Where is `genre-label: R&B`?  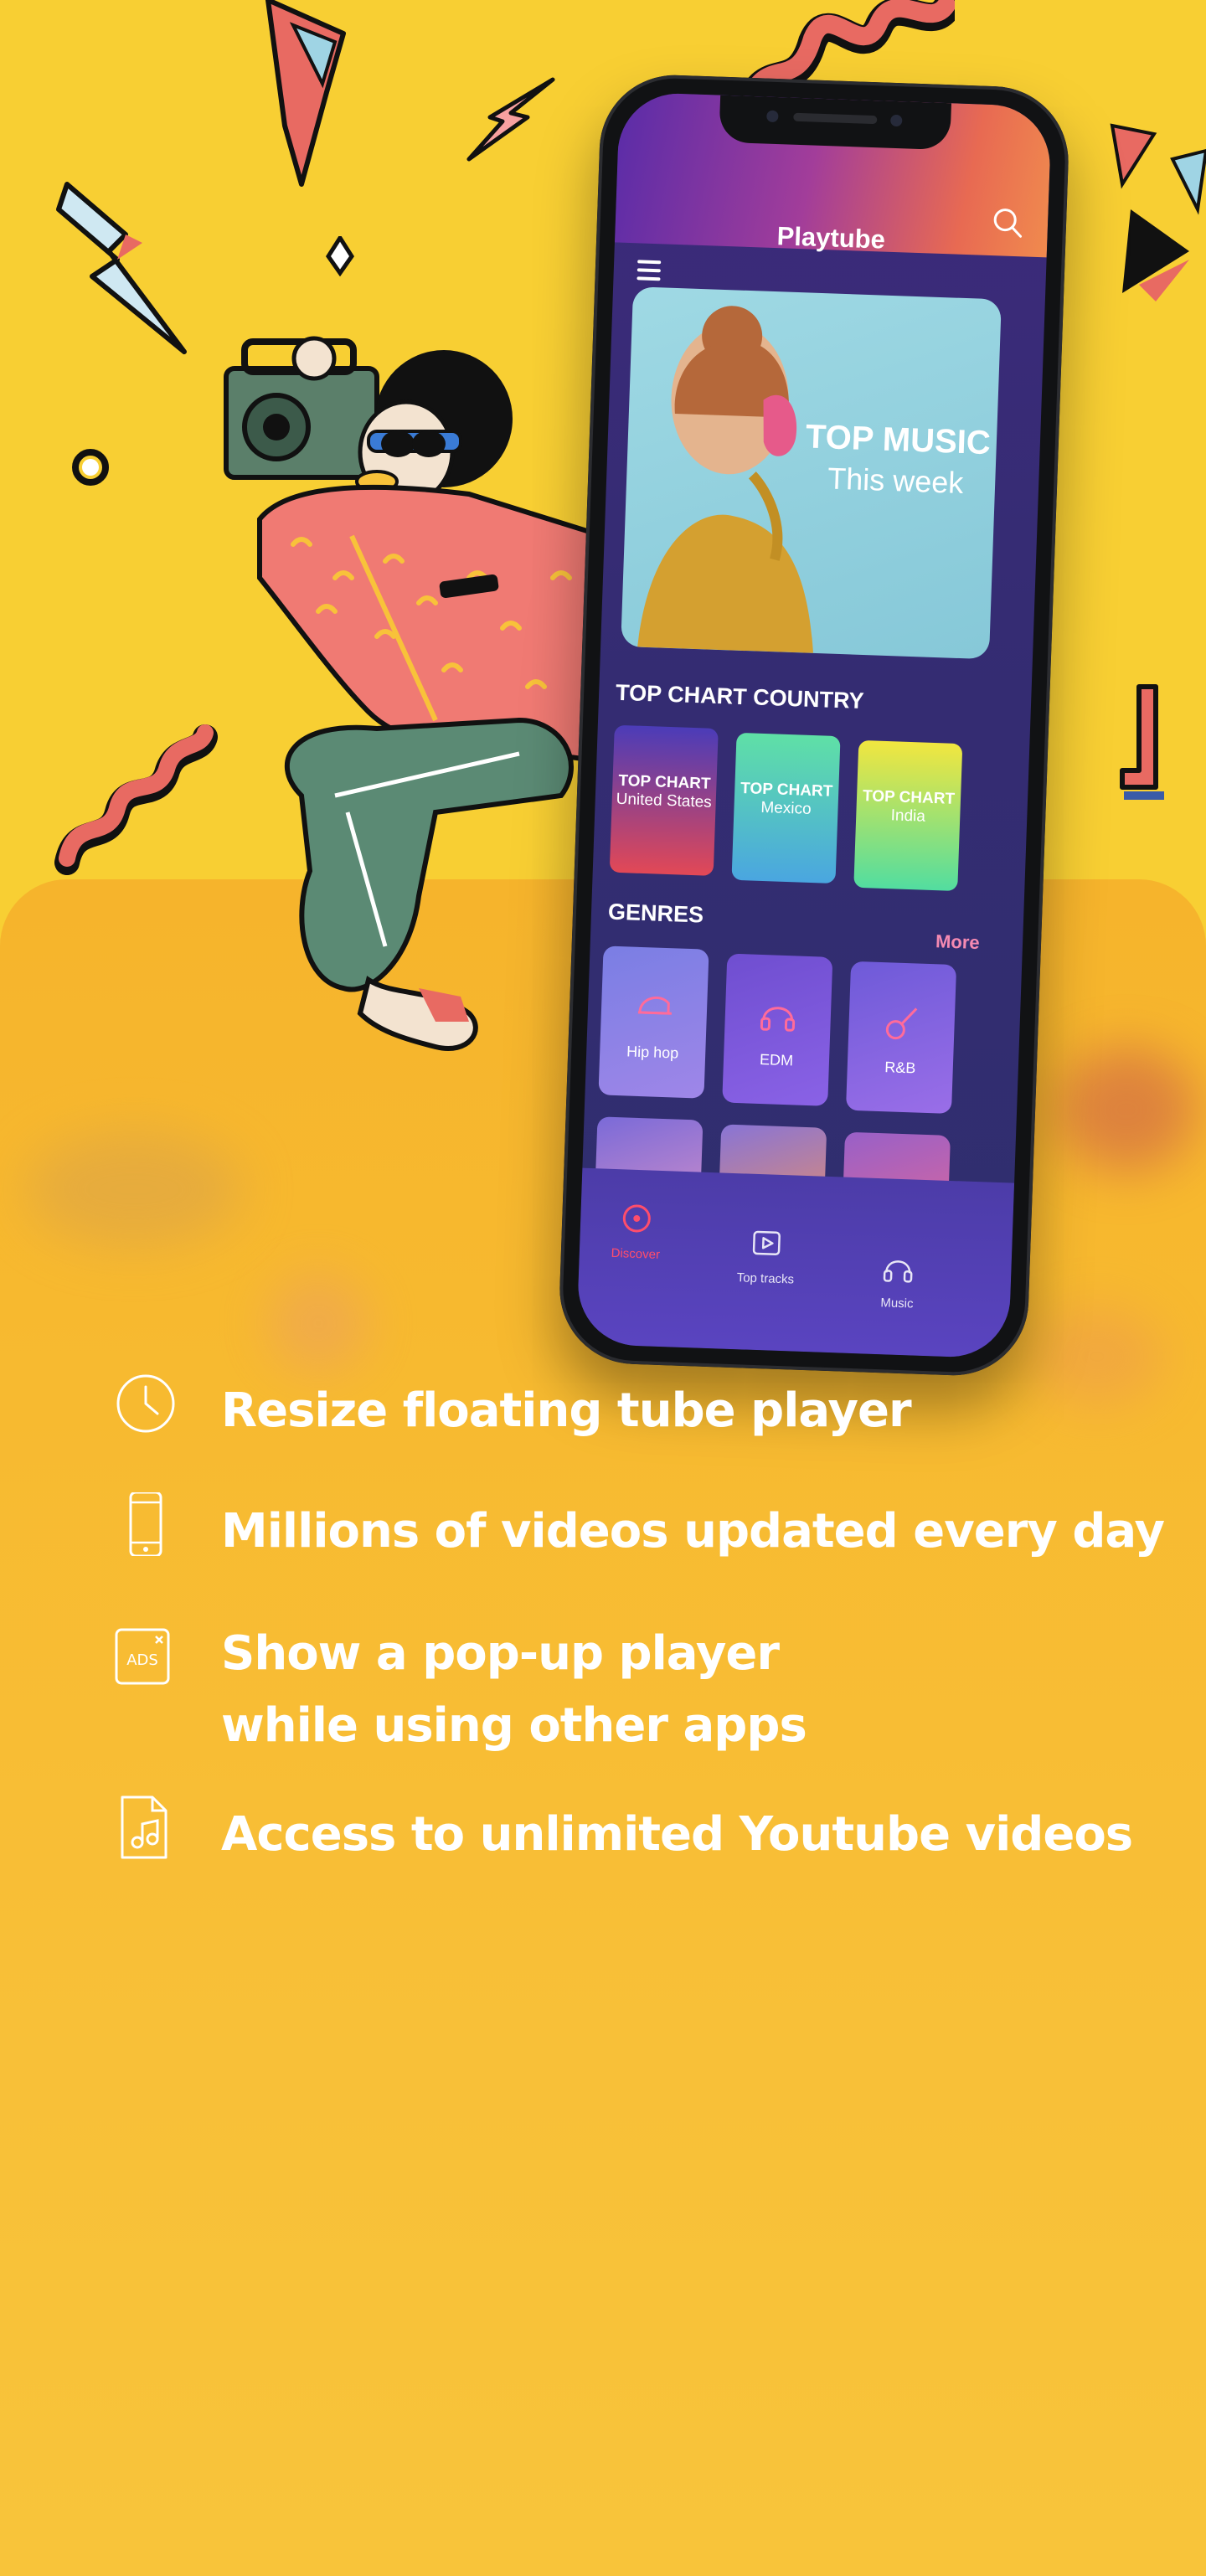 genre-label: R&B is located at coordinates (900, 1068).